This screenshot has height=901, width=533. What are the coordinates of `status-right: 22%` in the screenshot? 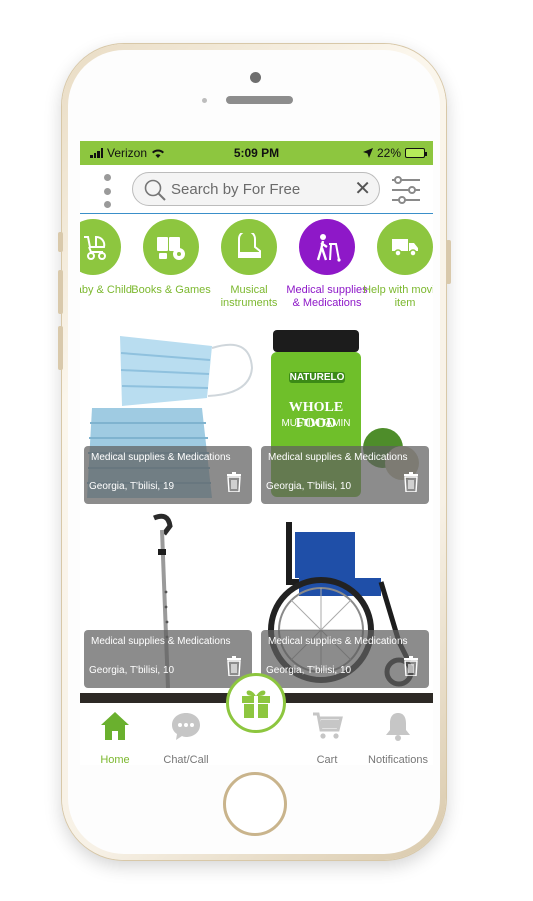 It's located at (394, 153).